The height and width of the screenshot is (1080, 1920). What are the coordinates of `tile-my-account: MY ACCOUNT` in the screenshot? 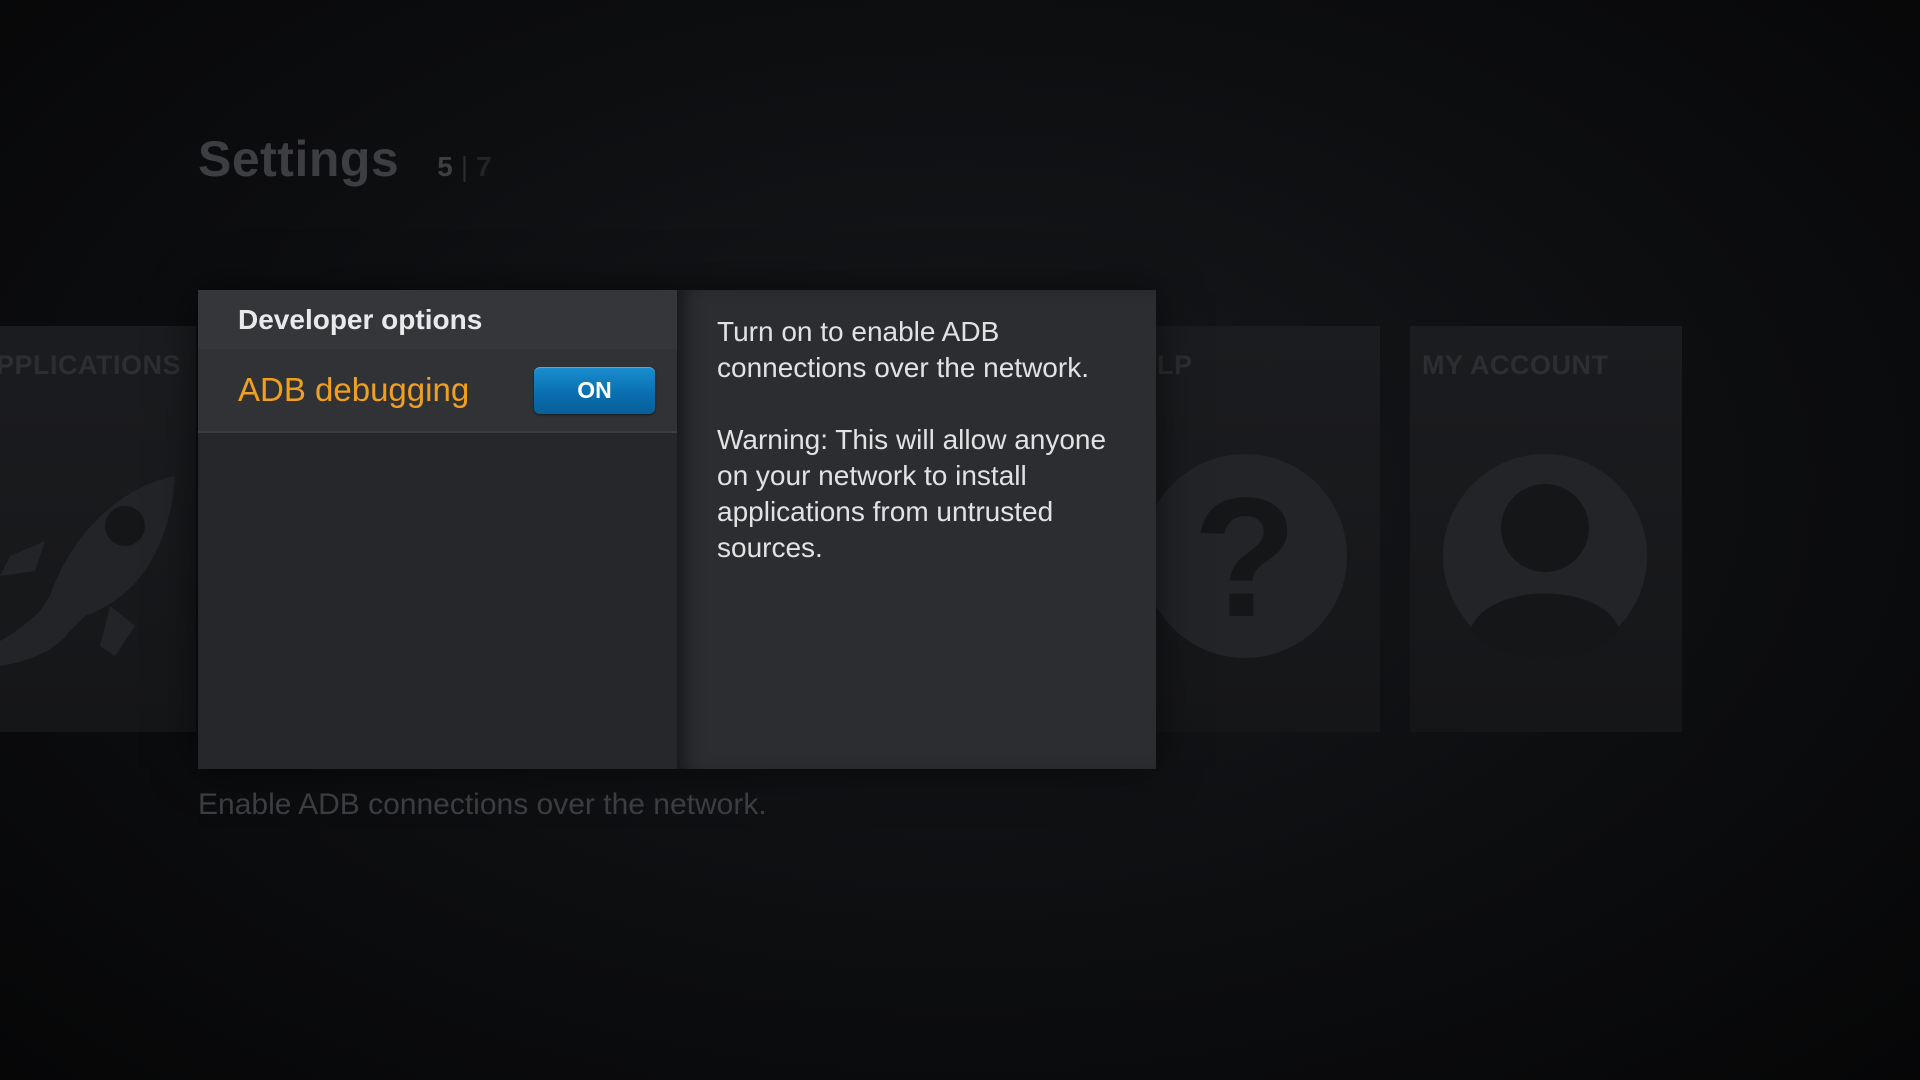 It's located at (1546, 529).